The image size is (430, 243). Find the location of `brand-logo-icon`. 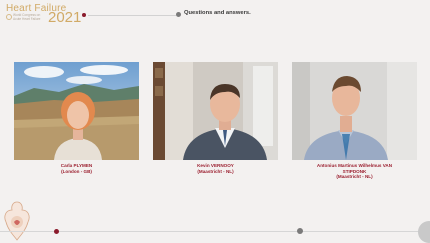

brand-logo-icon is located at coordinates (9, 17).